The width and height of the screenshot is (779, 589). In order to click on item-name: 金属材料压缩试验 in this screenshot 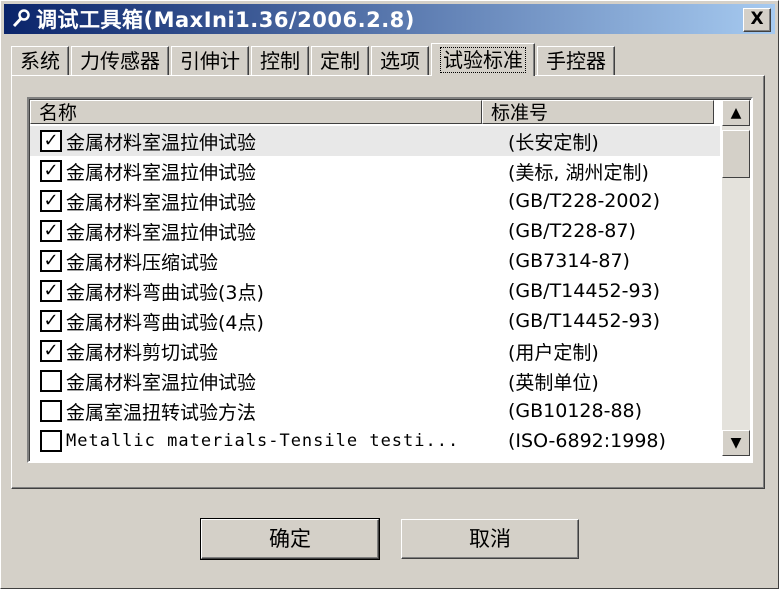, I will do `click(142, 262)`.